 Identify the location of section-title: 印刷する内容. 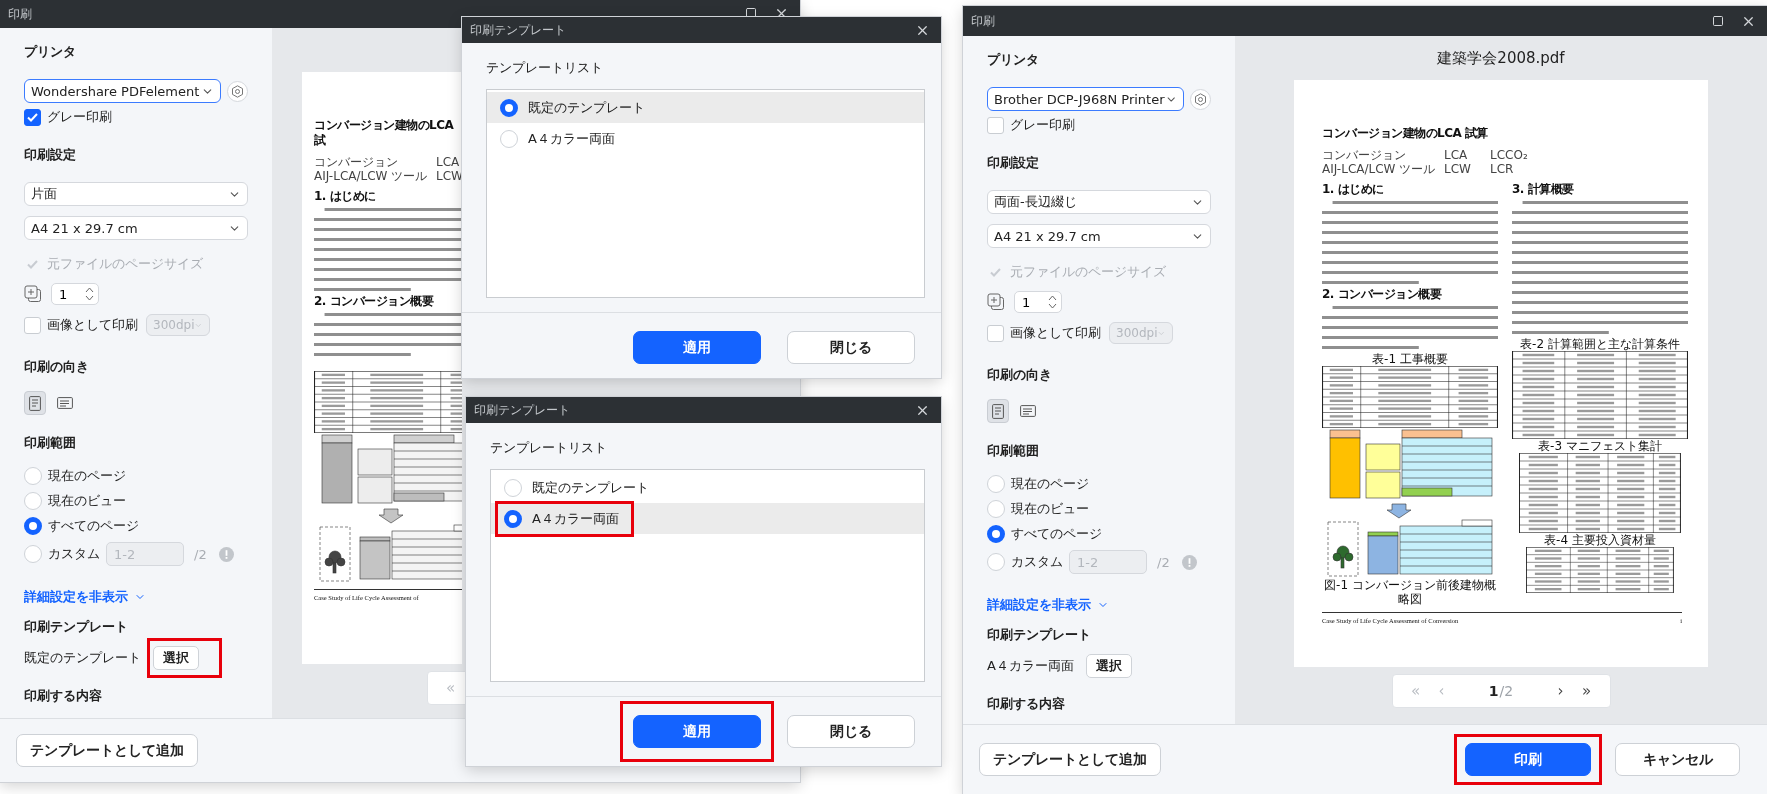
(63, 696).